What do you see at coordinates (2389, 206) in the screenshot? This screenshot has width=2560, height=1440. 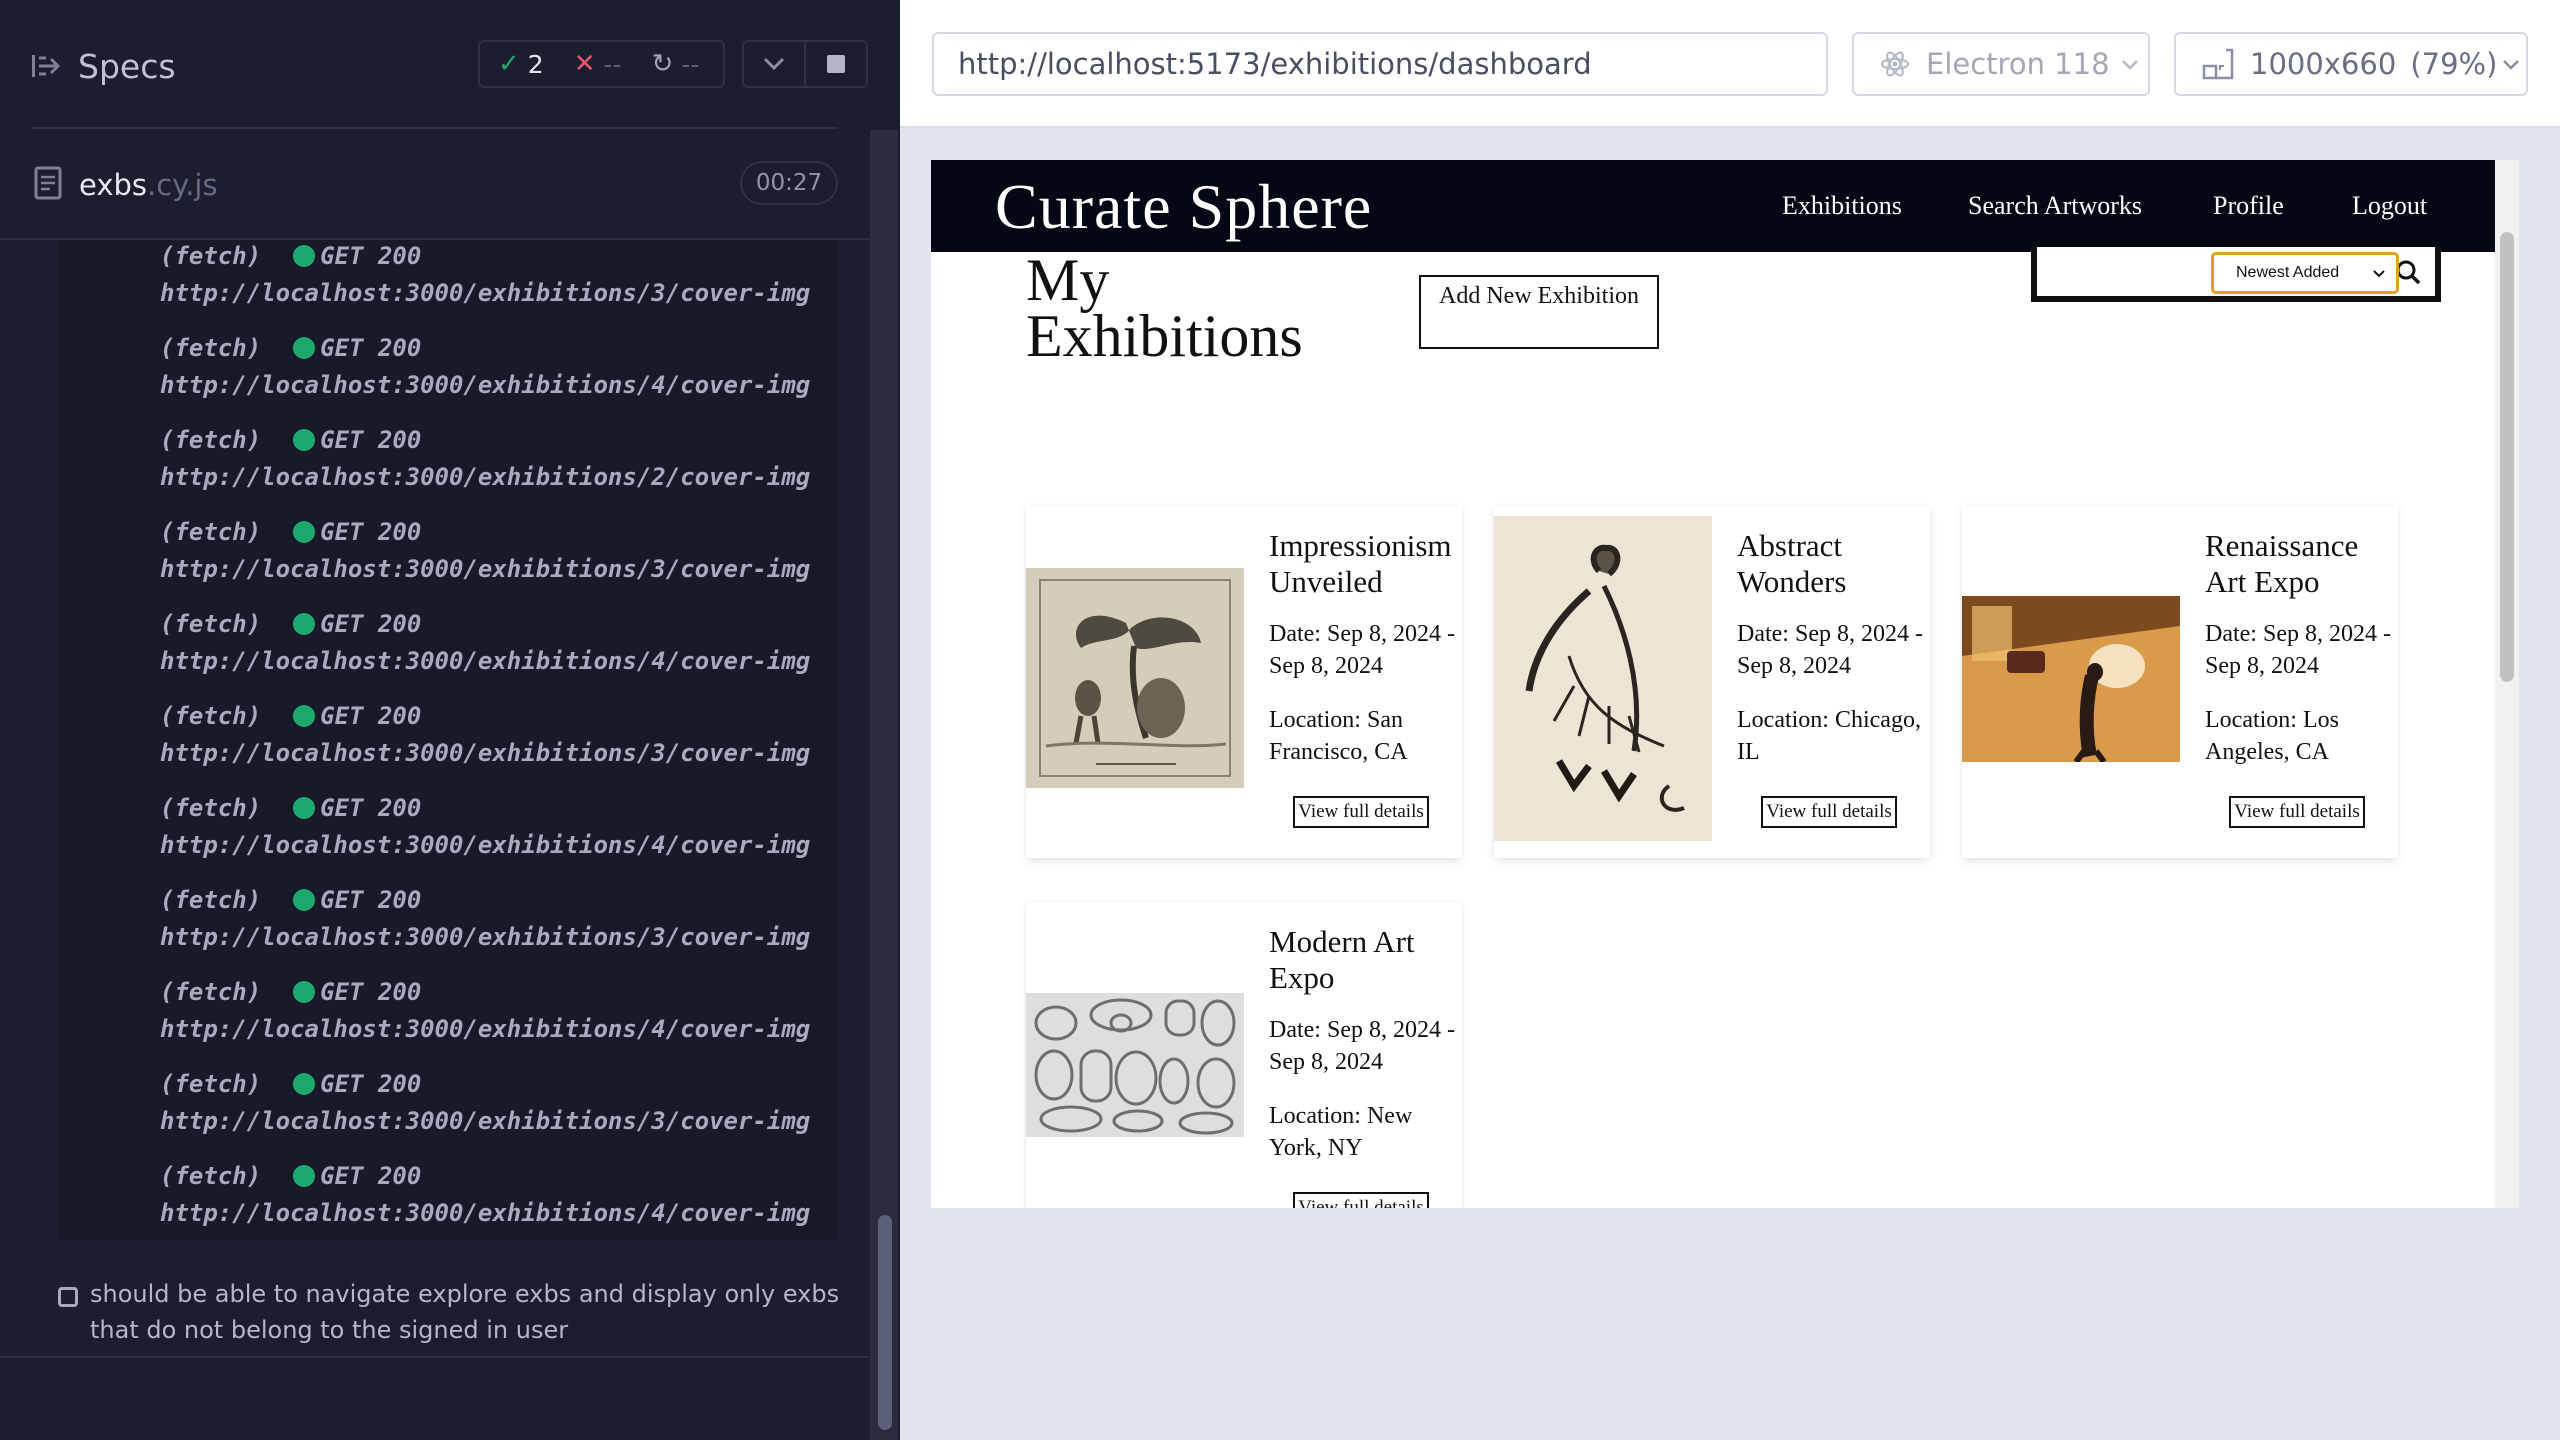 I see `nav-logout: Logout` at bounding box center [2389, 206].